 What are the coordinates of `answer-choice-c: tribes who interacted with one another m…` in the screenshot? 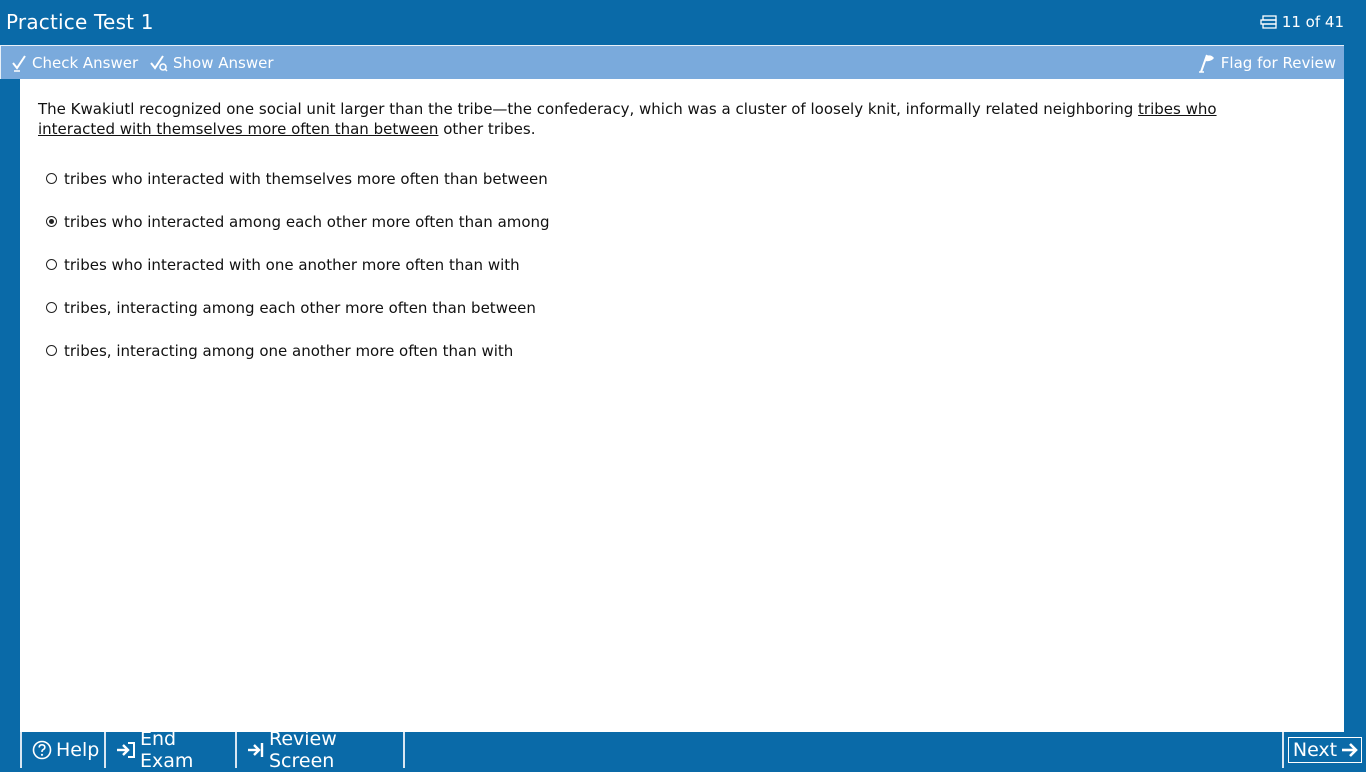 It's located at (298, 264).